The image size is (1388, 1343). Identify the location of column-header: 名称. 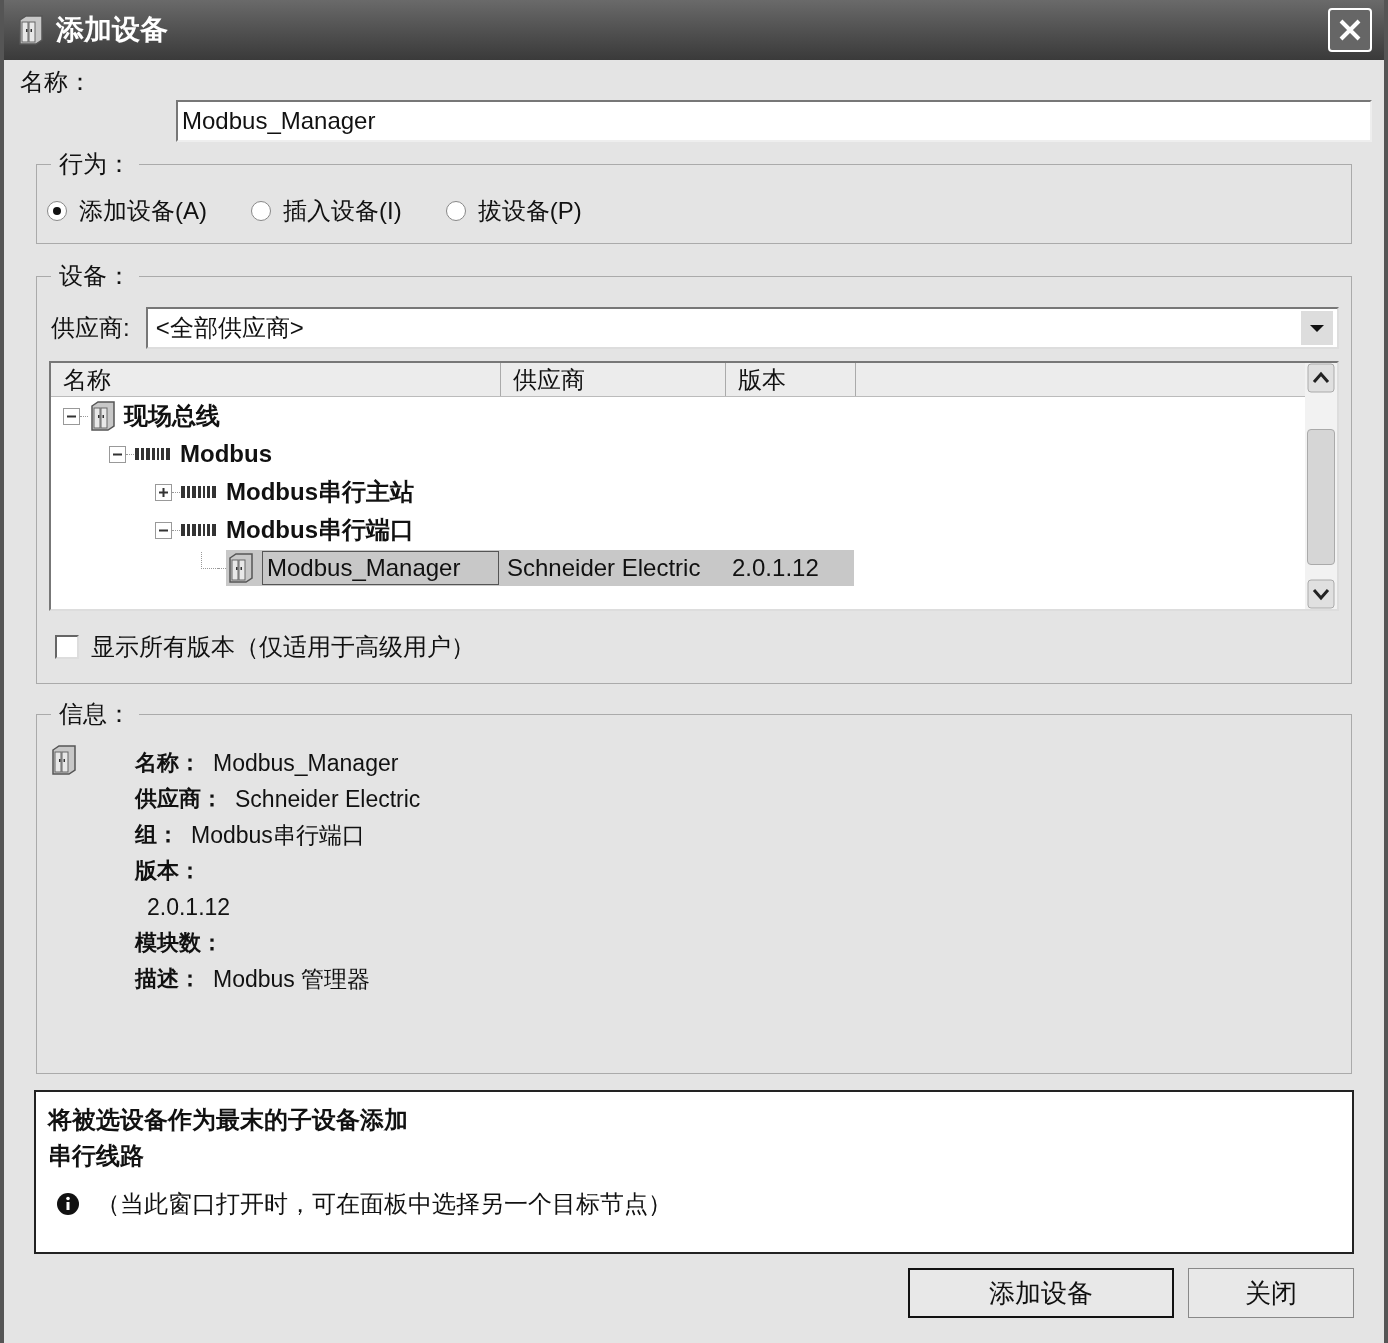
(276, 379).